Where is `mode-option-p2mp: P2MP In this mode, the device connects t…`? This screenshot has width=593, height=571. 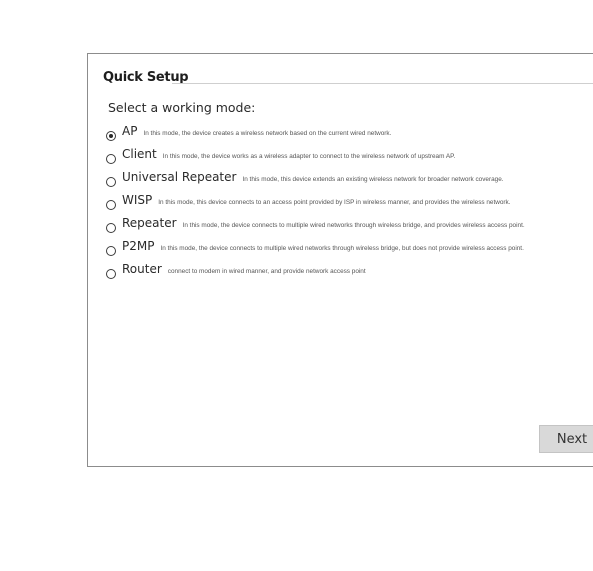
mode-option-p2mp: P2MP In this mode, the device connects t… is located at coordinates (315, 250).